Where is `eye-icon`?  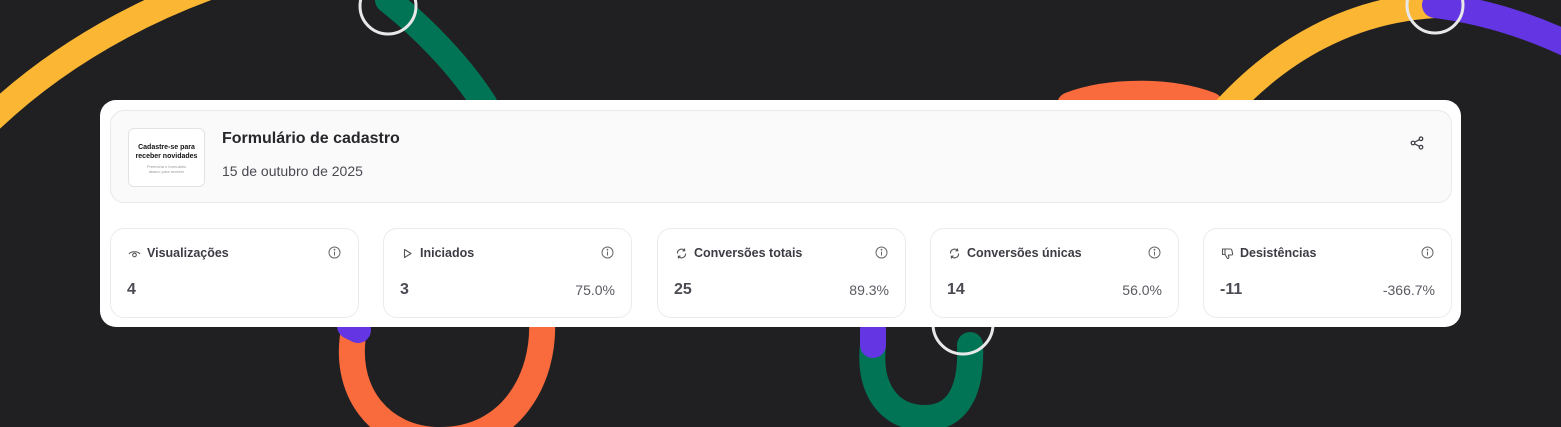 eye-icon is located at coordinates (134, 254).